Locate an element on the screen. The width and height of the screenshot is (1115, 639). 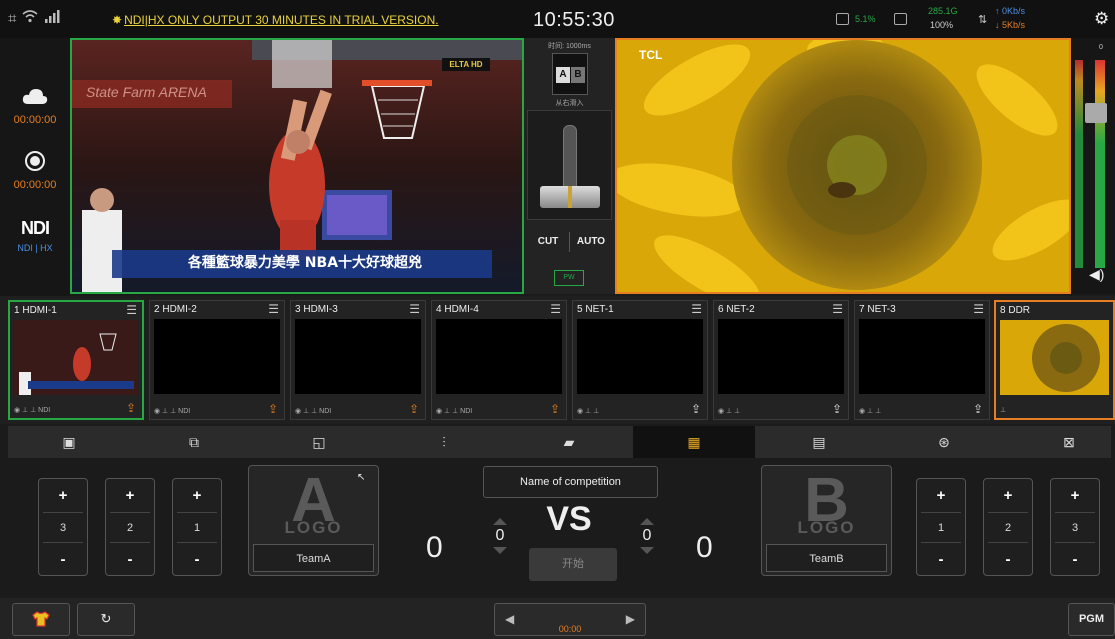
step-value: 1 is located at coordinates (941, 527).